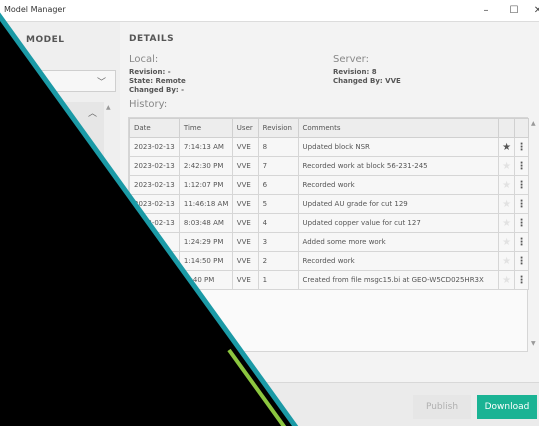 This screenshot has width=539, height=426. I want to click on column-header-time: Time, so click(205, 128).